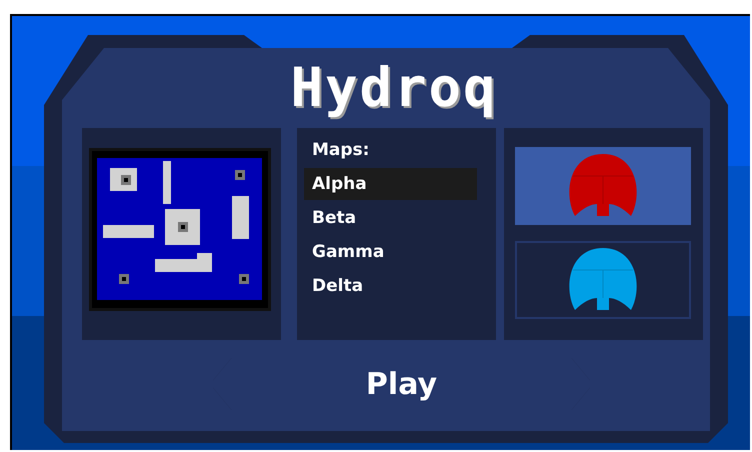  What do you see at coordinates (390, 218) in the screenshot?
I see `map-list-item: Beta` at bounding box center [390, 218].